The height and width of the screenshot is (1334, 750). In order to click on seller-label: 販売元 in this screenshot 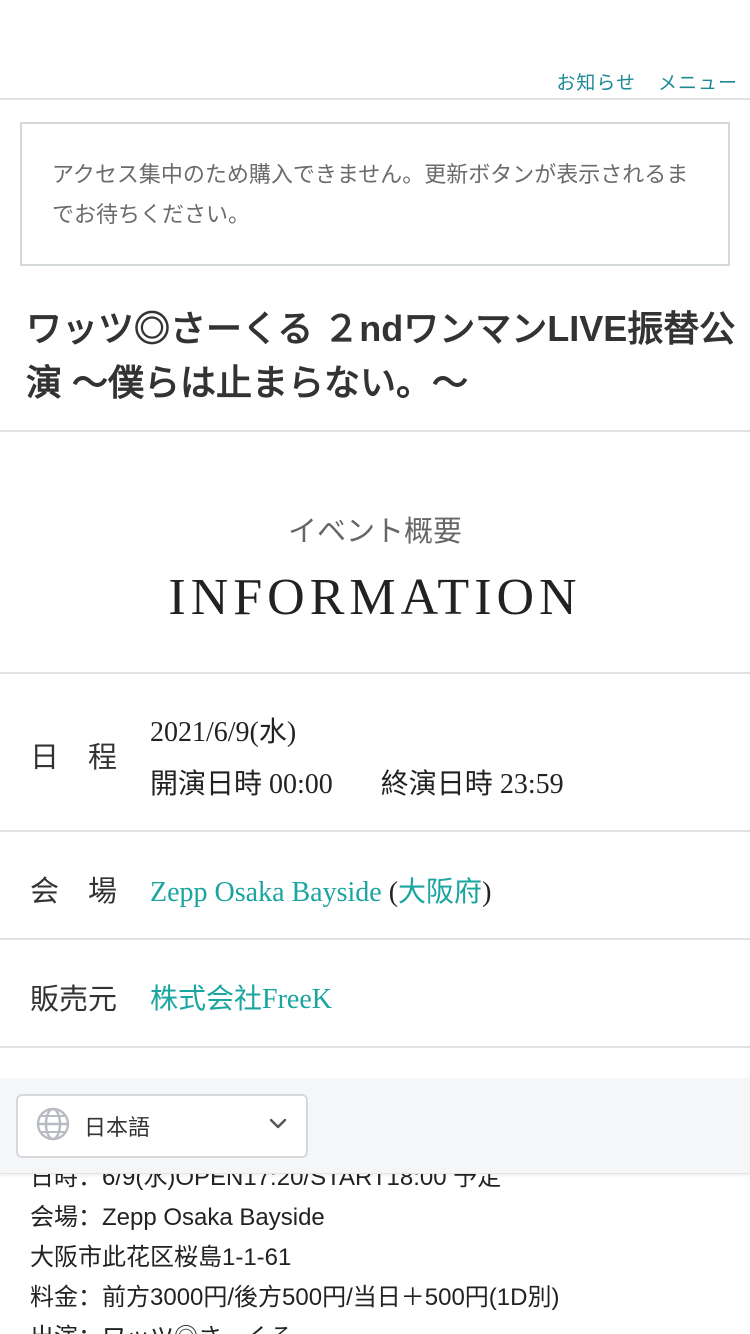, I will do `click(74, 999)`.